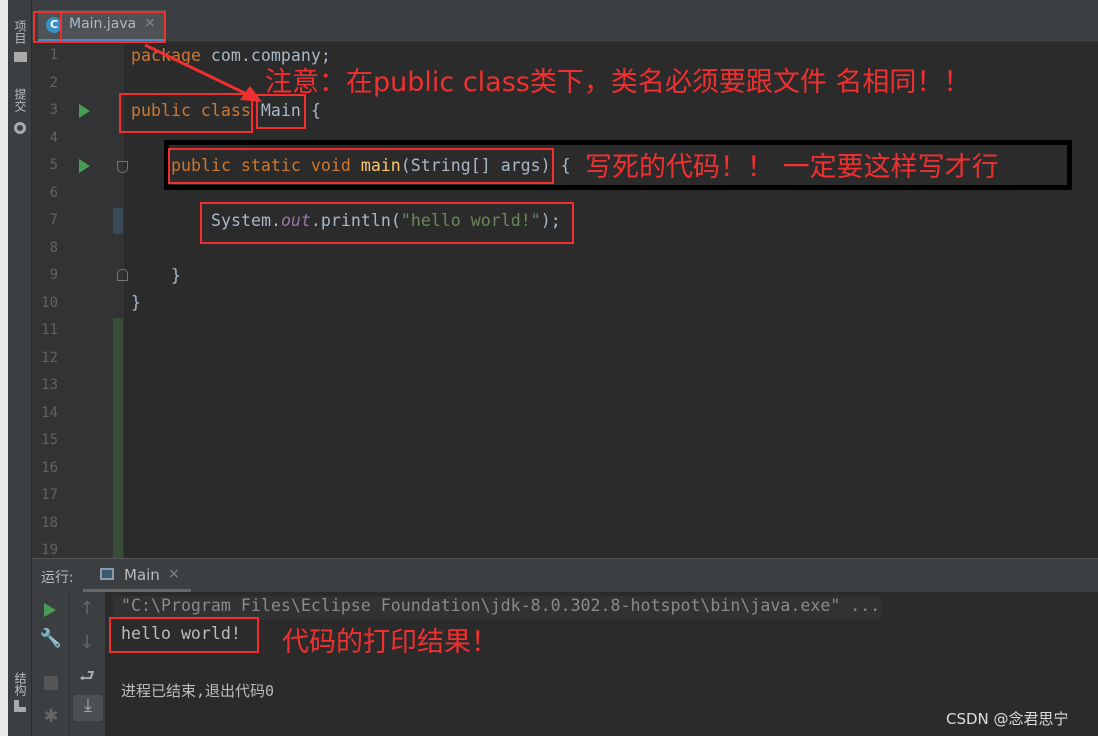  What do you see at coordinates (84, 166) in the screenshot?
I see `run-main-icon` at bounding box center [84, 166].